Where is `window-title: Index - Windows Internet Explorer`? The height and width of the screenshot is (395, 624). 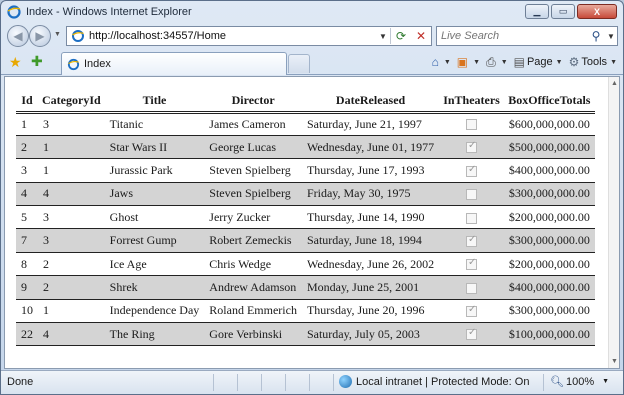
window-title: Index - Windows Internet Explorer is located at coordinates (109, 12).